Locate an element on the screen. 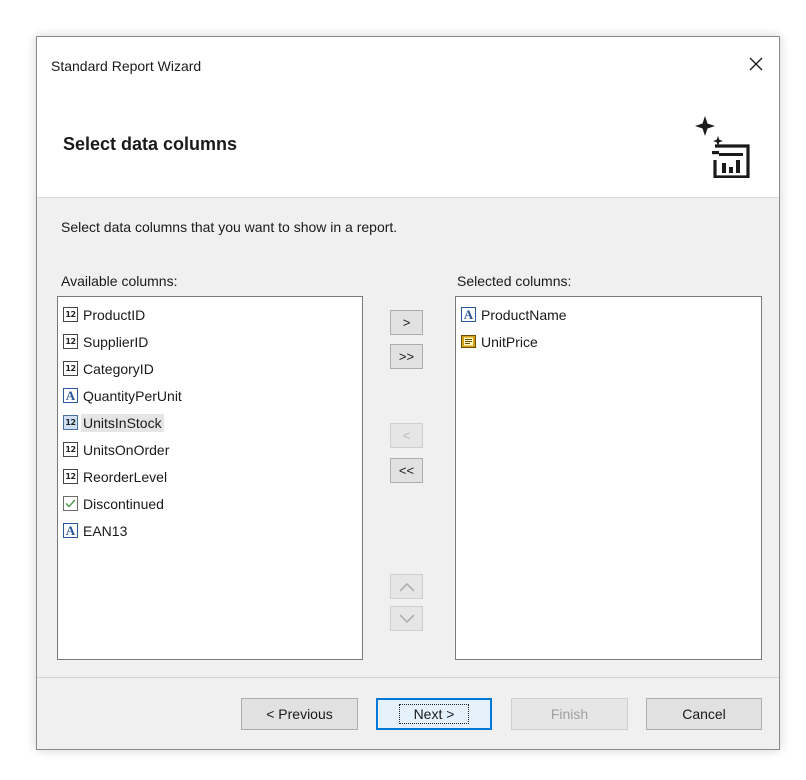  close-button is located at coordinates (756, 64).